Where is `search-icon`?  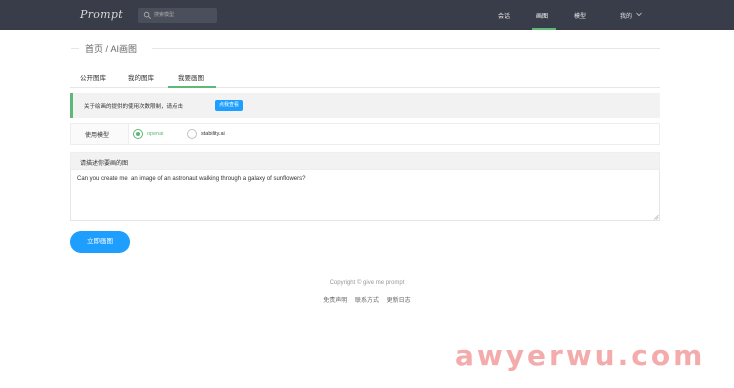
search-icon is located at coordinates (147, 15).